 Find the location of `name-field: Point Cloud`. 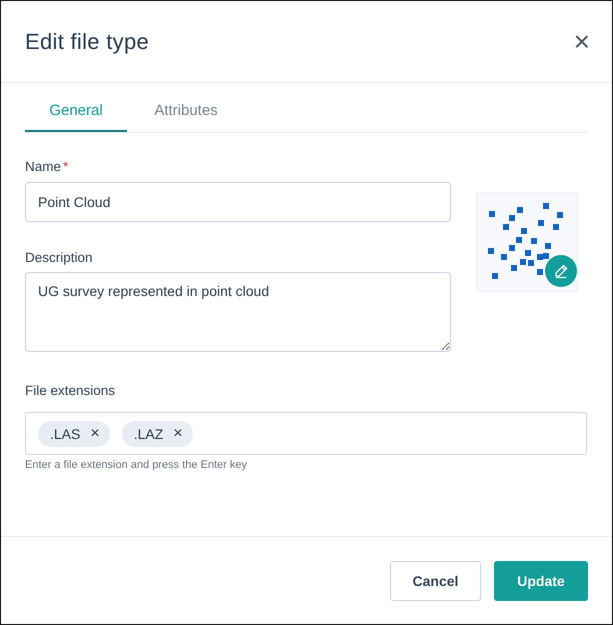

name-field: Point Cloud is located at coordinates (238, 202).